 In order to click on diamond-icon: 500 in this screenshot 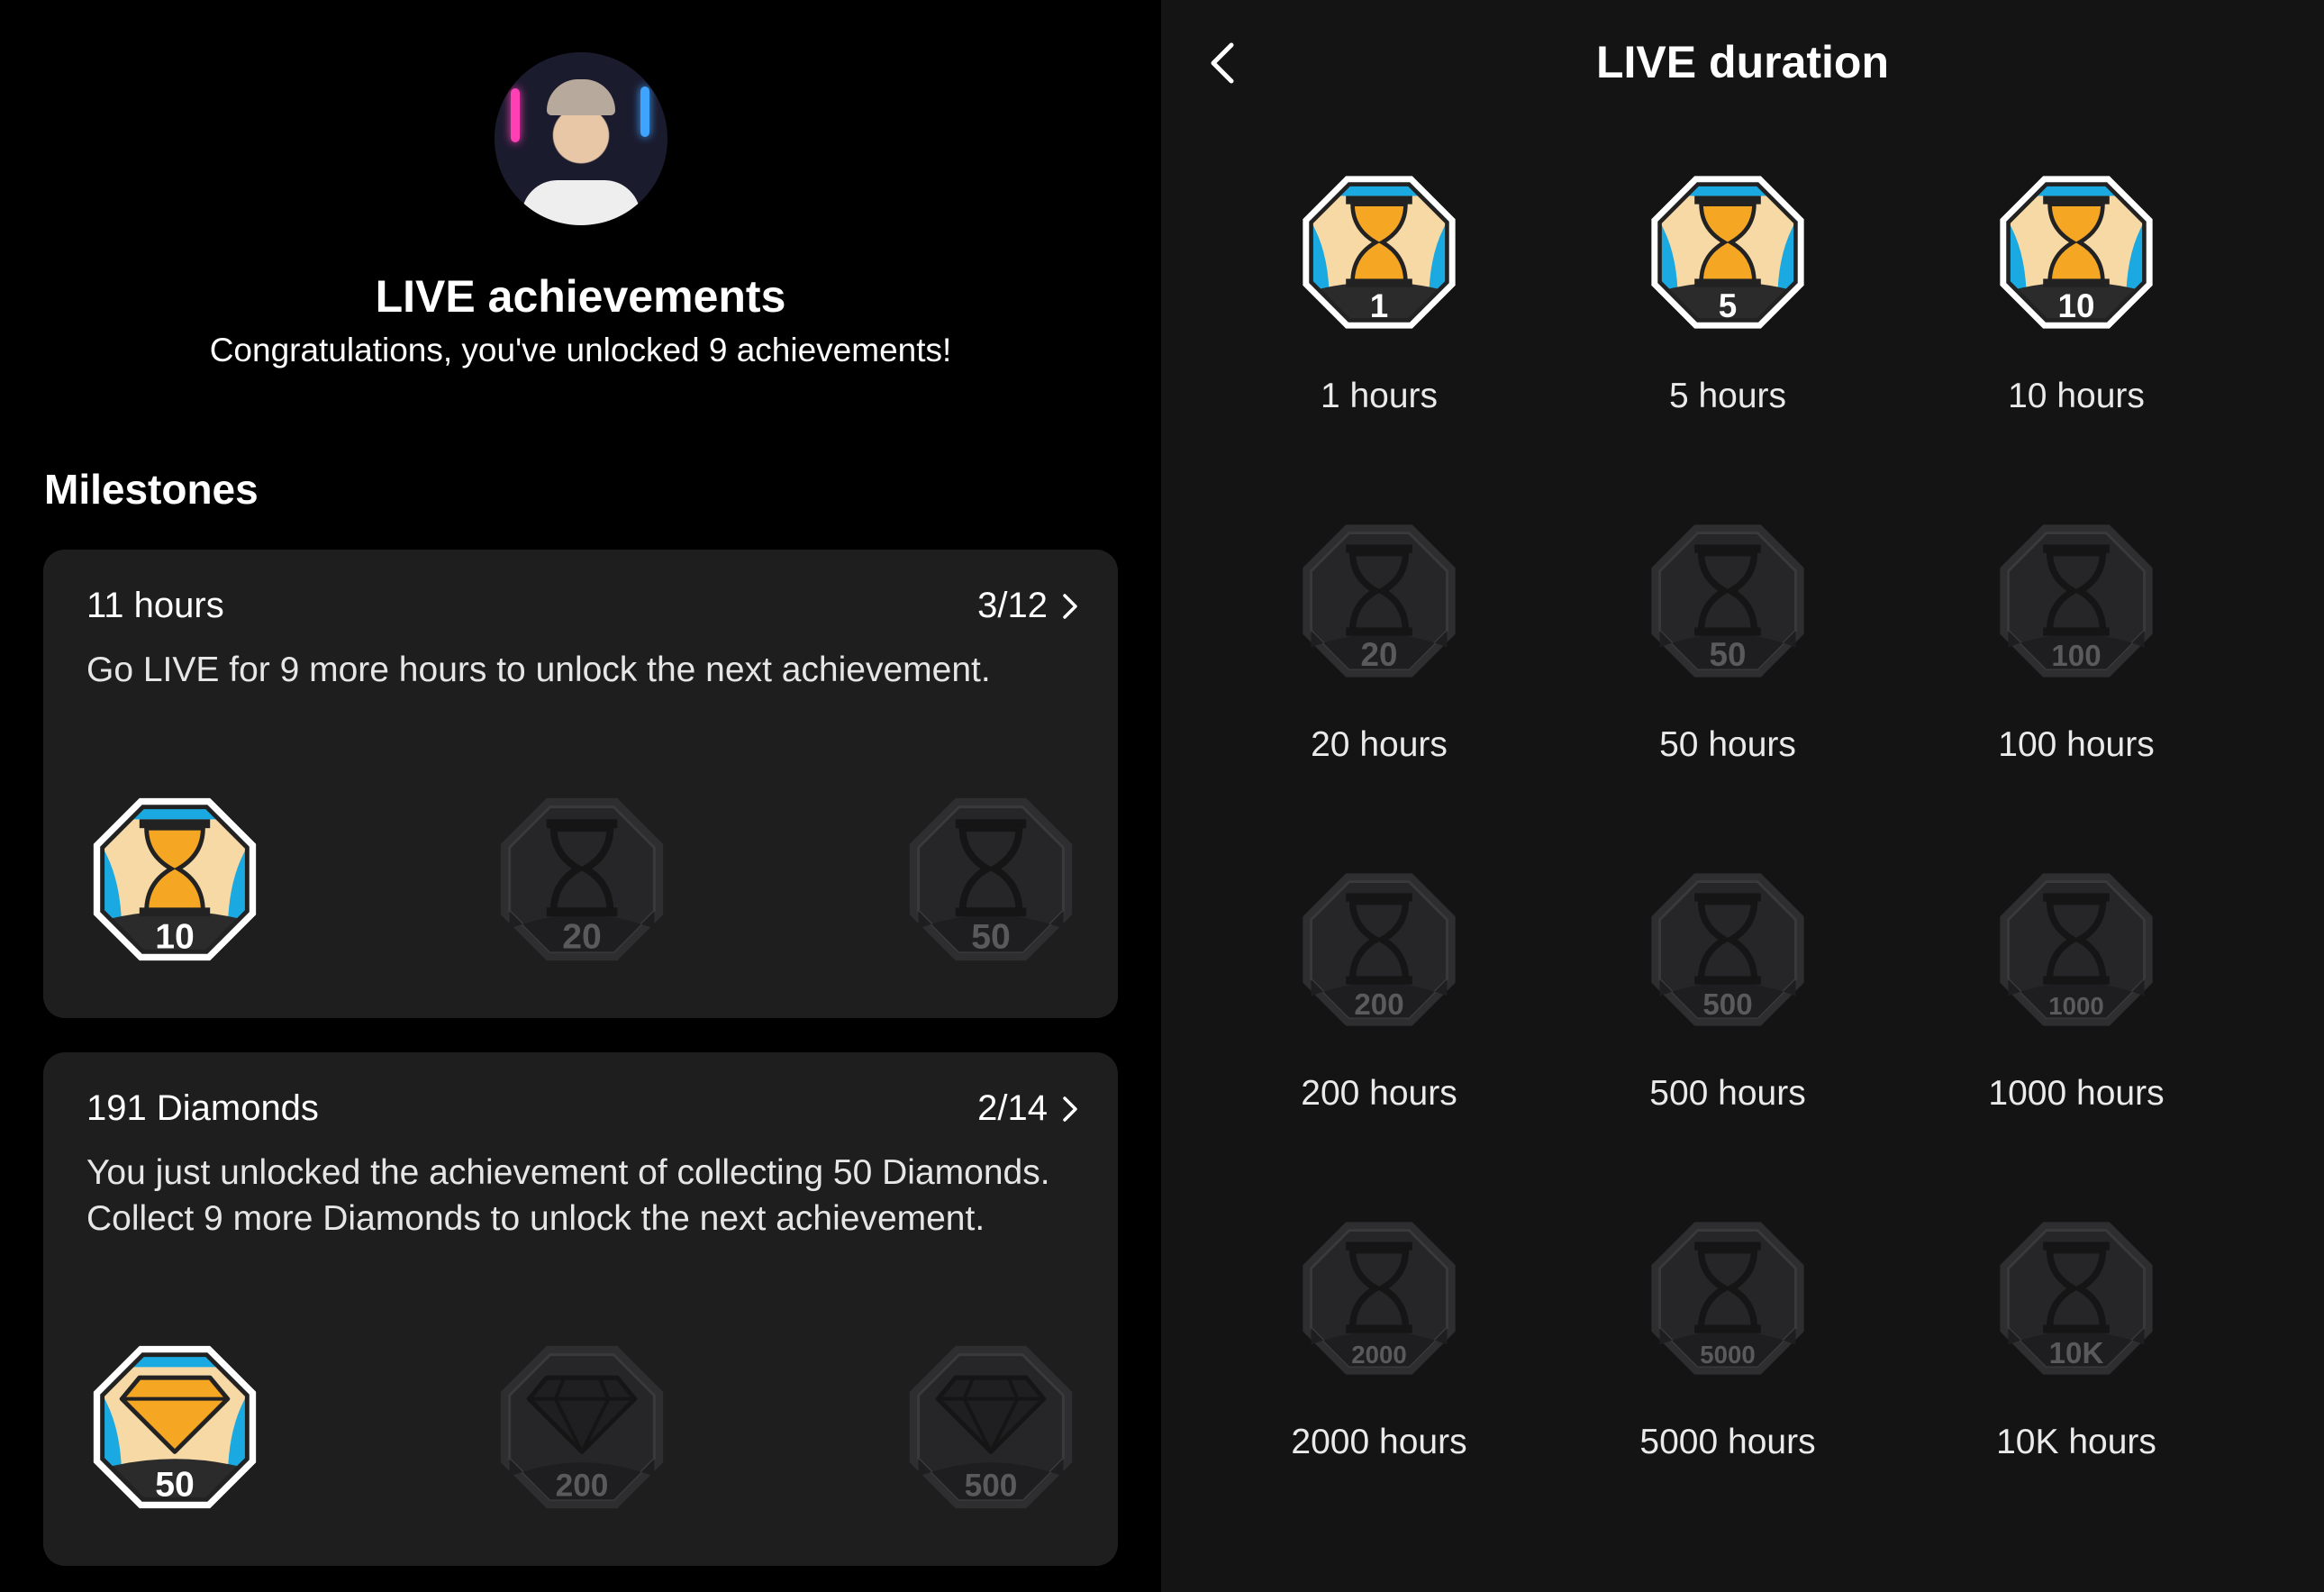, I will do `click(991, 1427)`.